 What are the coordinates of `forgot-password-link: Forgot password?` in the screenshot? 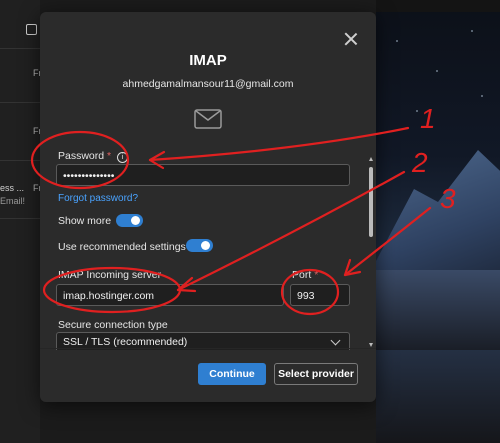 It's located at (98, 198).